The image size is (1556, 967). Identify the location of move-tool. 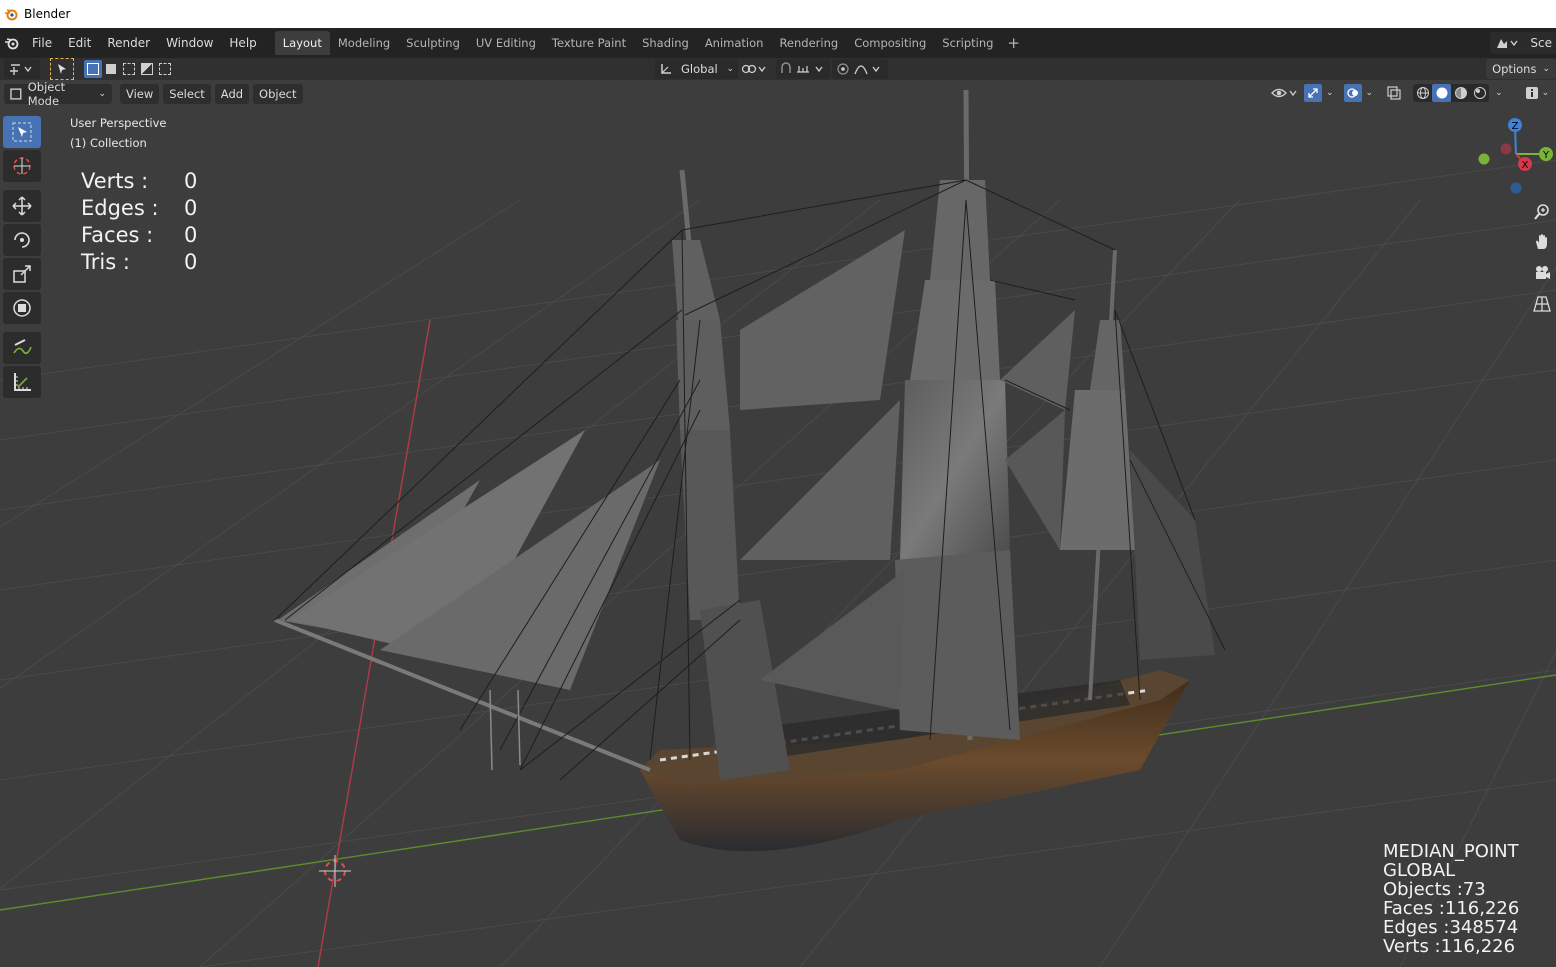
(22, 206).